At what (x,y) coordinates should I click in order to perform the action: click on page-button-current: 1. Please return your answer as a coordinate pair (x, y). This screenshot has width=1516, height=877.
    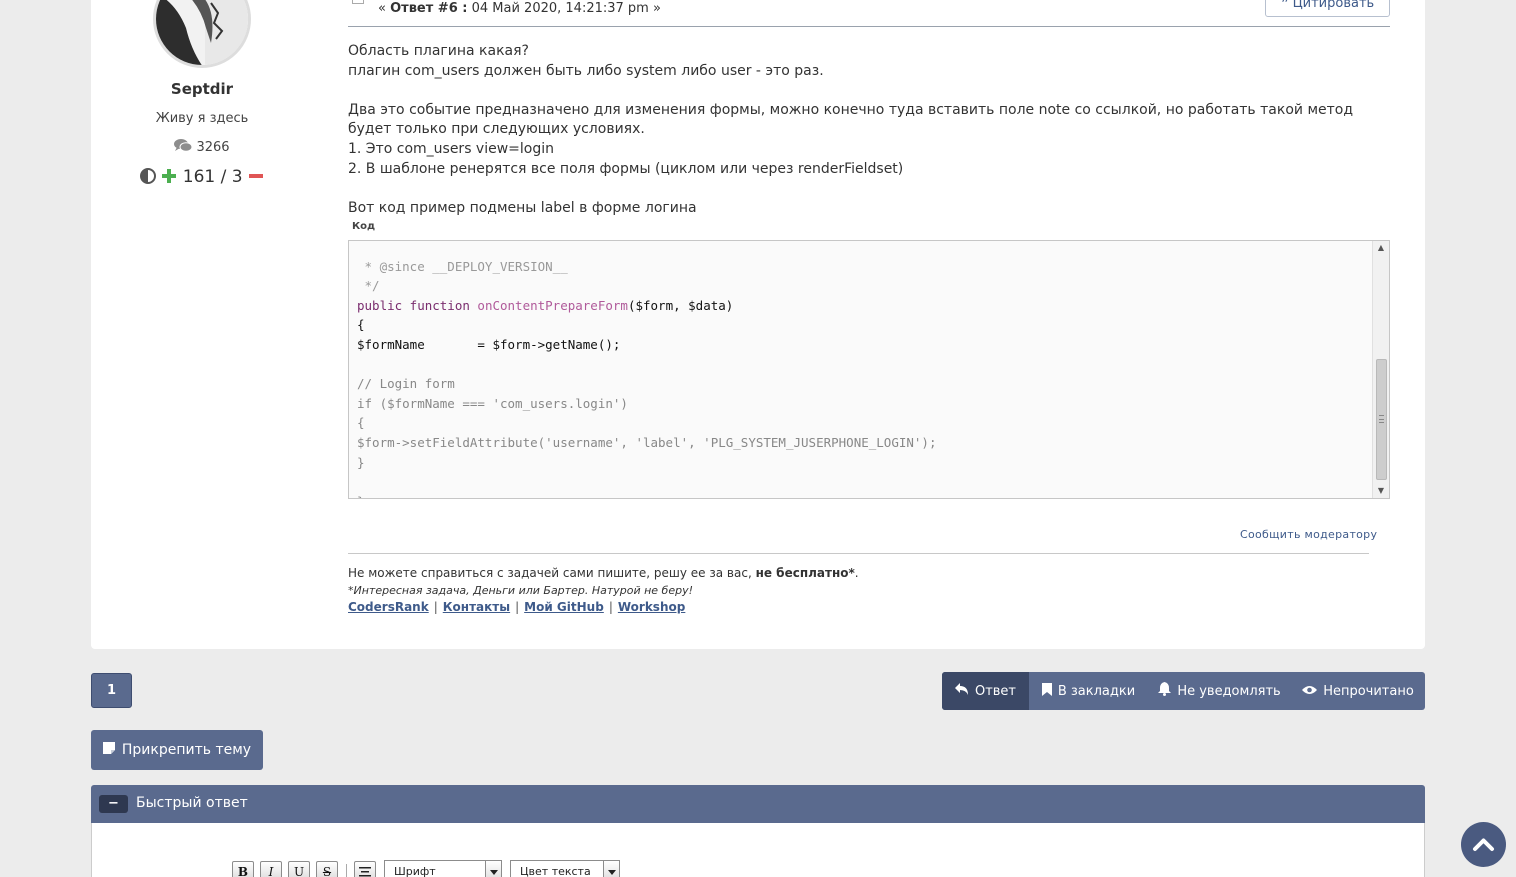
    Looking at the image, I should click on (111, 690).